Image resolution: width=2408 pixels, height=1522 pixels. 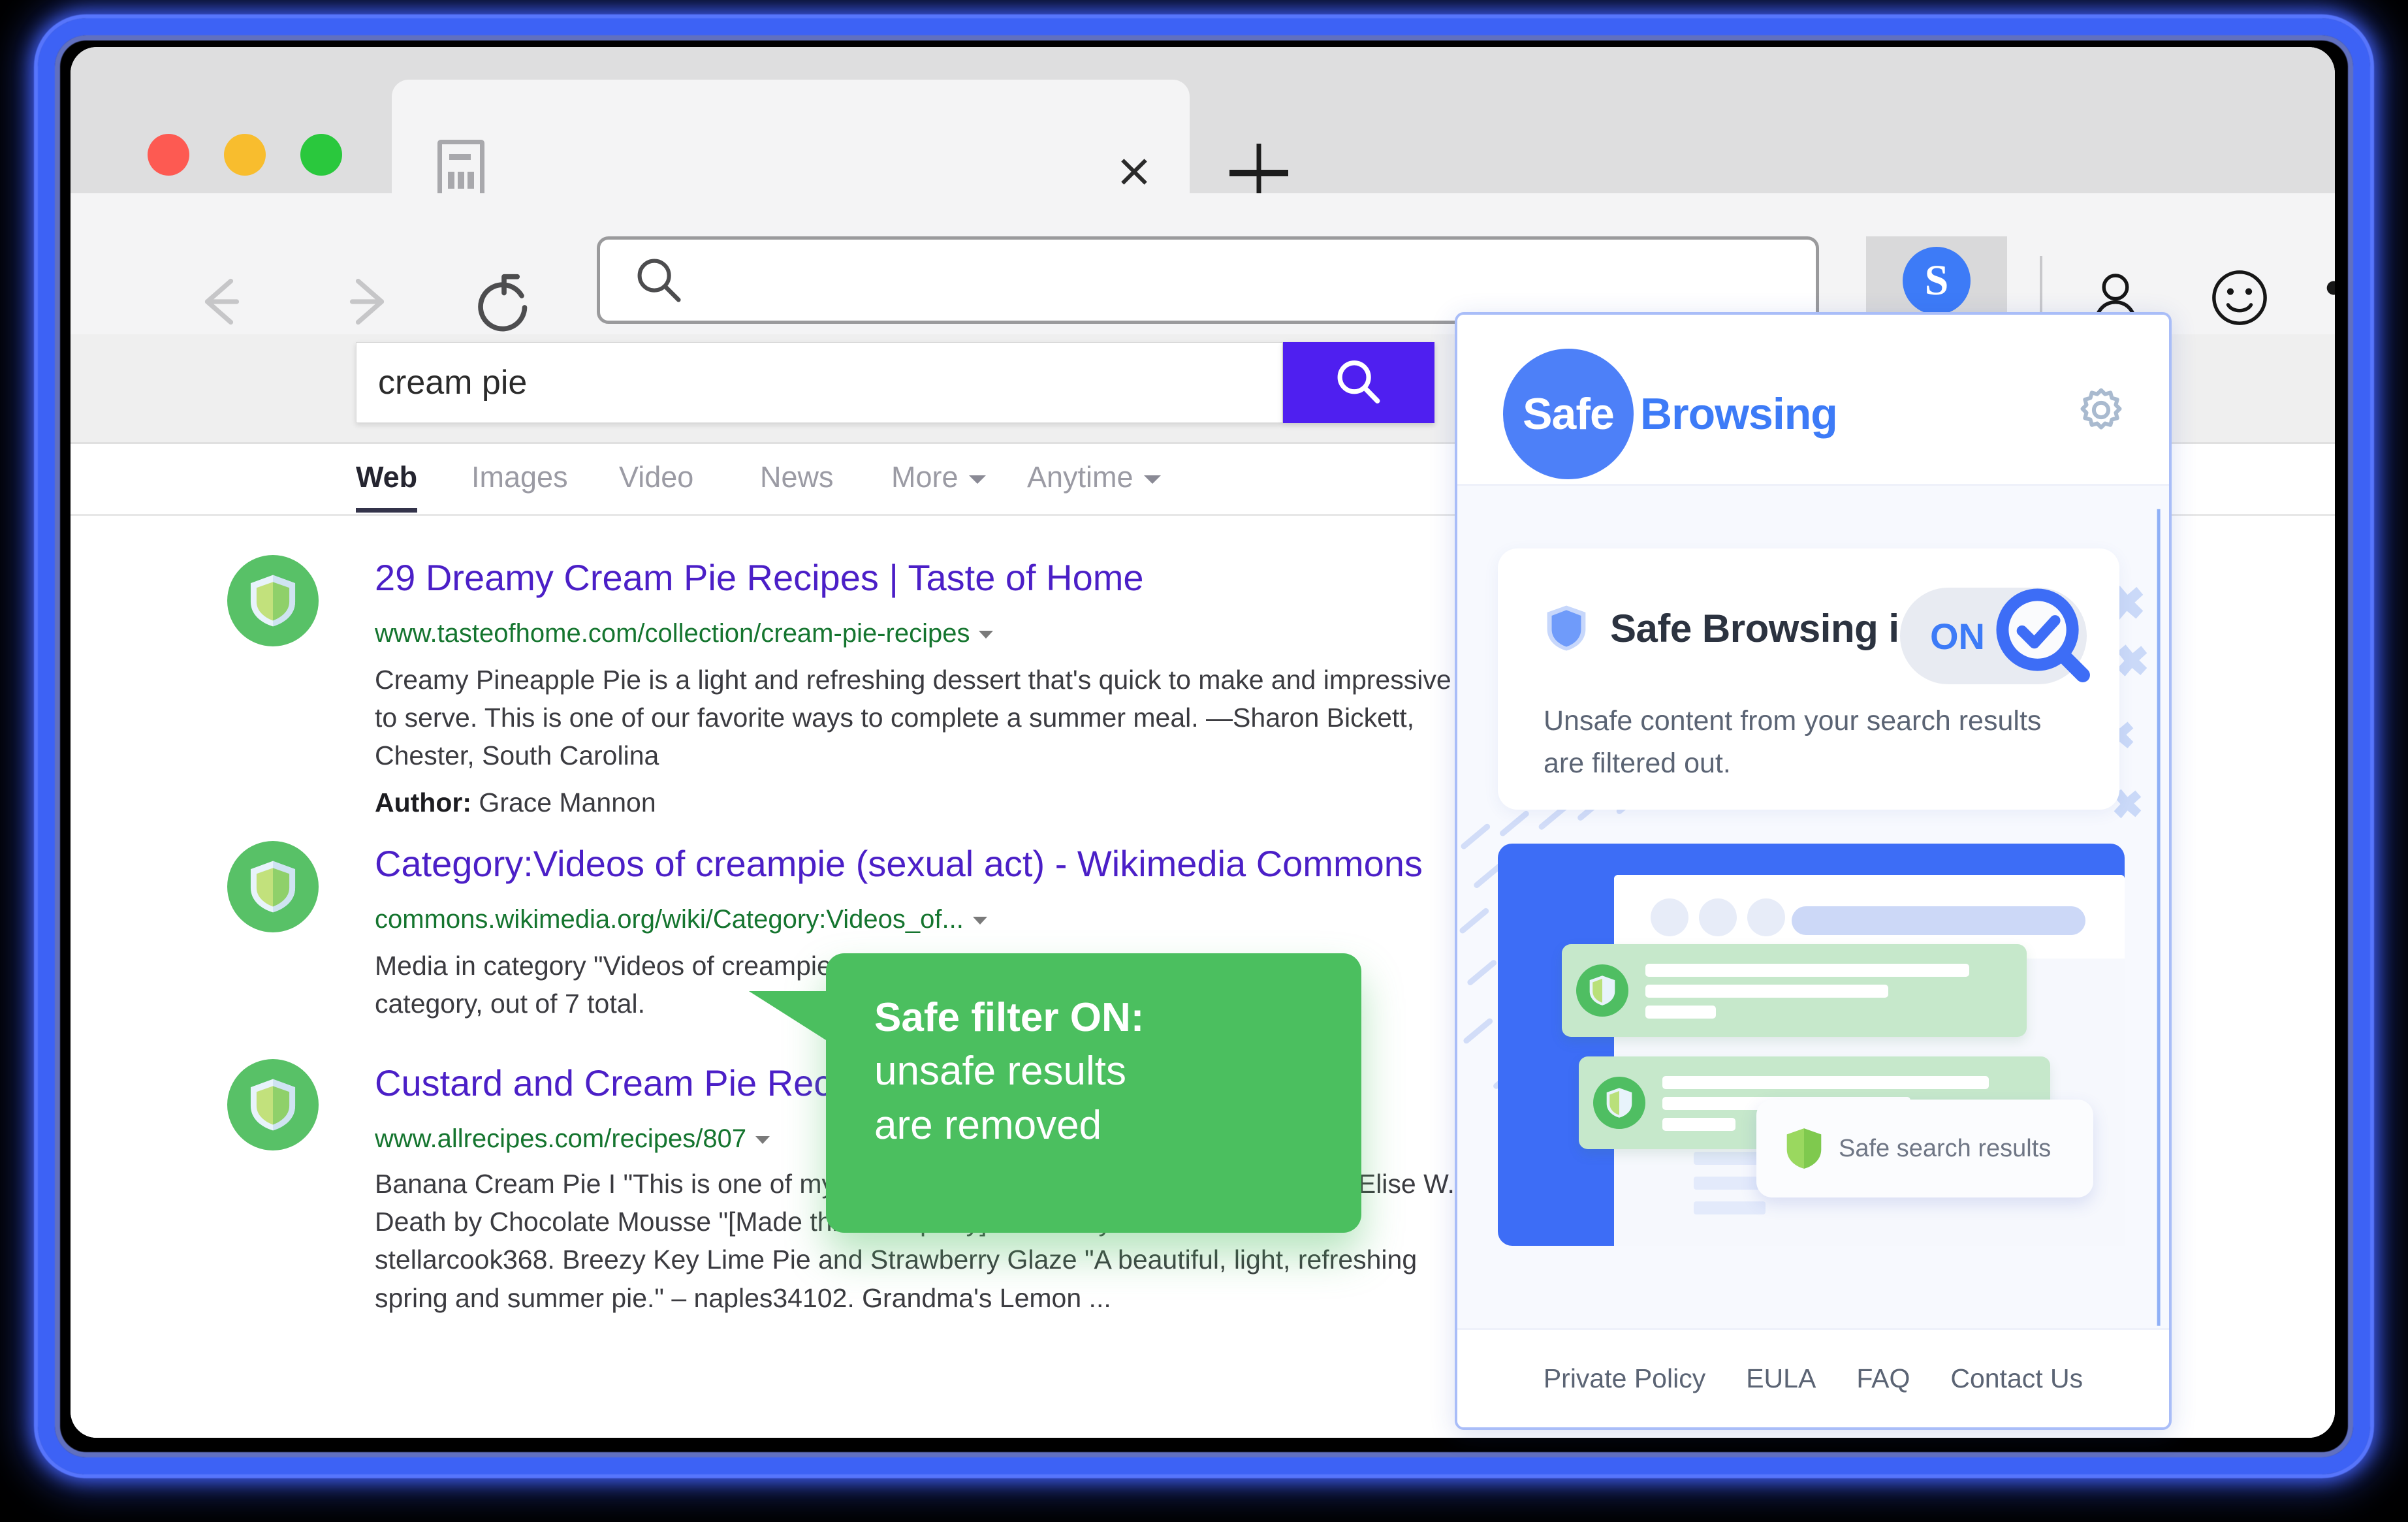 I want to click on safe-results-illustration: Safe search results, so click(x=1811, y=1045).